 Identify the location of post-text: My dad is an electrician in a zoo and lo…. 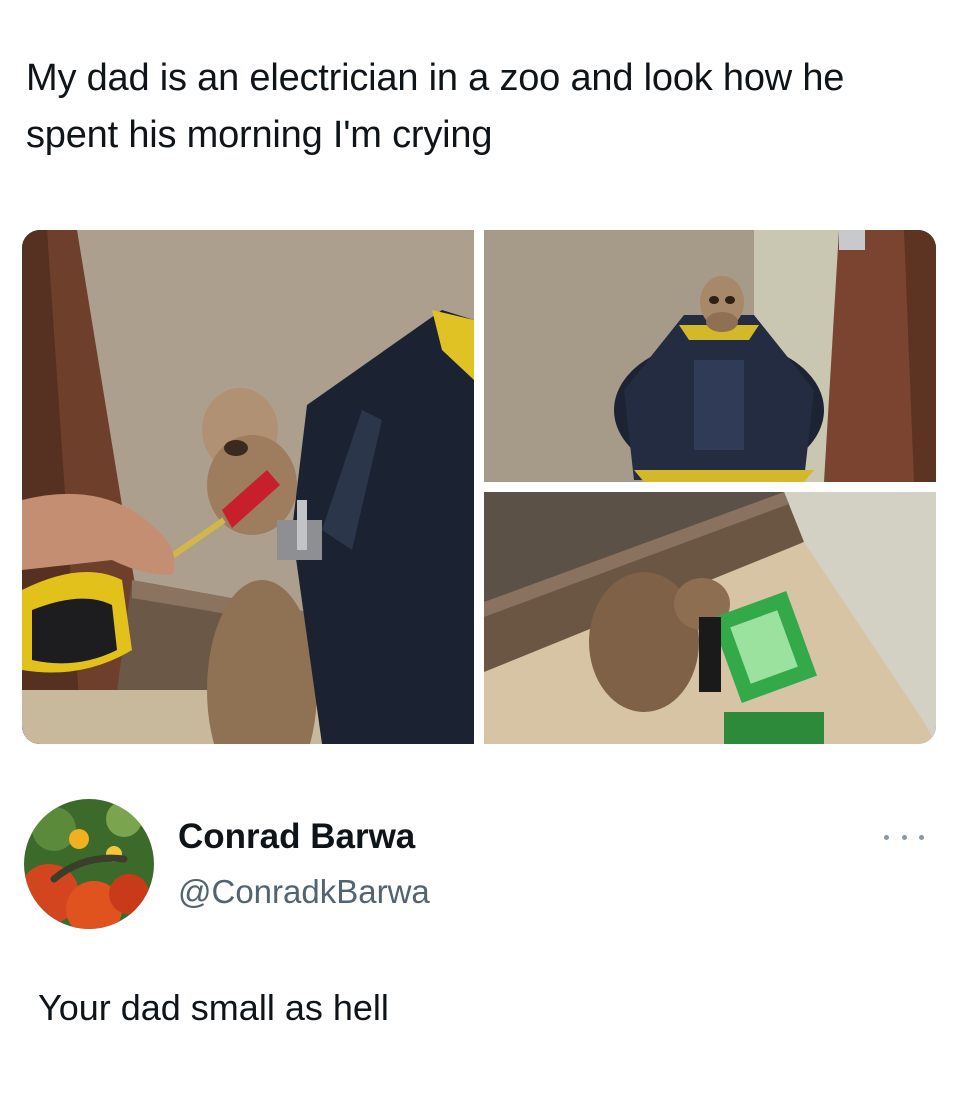
(435, 106).